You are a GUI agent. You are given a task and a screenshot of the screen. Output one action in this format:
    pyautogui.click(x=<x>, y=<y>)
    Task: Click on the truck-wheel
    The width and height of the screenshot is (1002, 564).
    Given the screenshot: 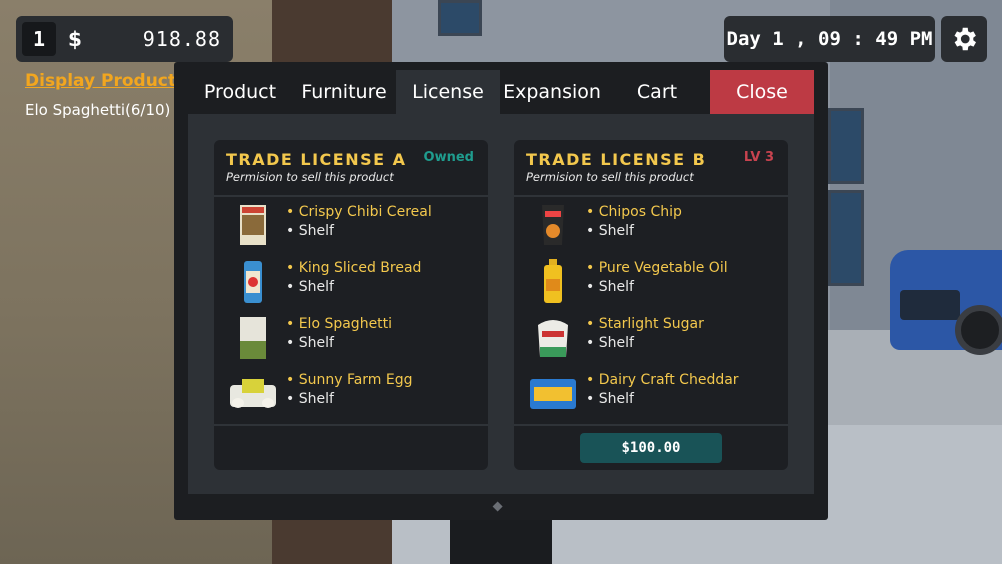 What is the action you would take?
    pyautogui.click(x=978, y=330)
    